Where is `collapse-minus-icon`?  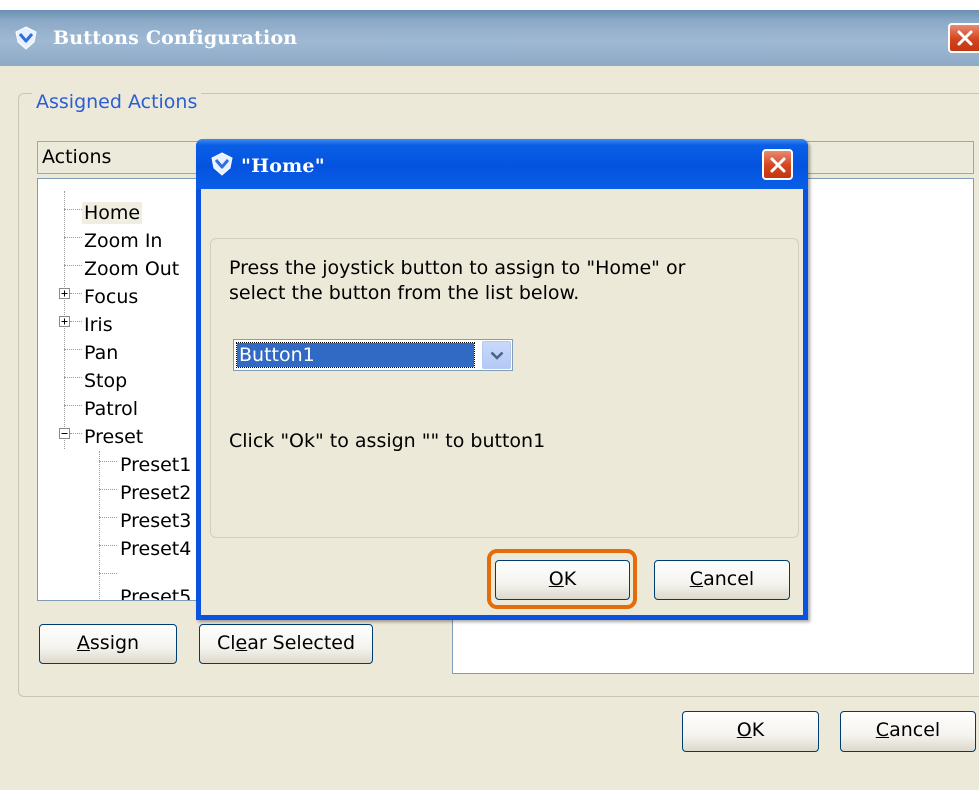
collapse-minus-icon is located at coordinates (64, 433).